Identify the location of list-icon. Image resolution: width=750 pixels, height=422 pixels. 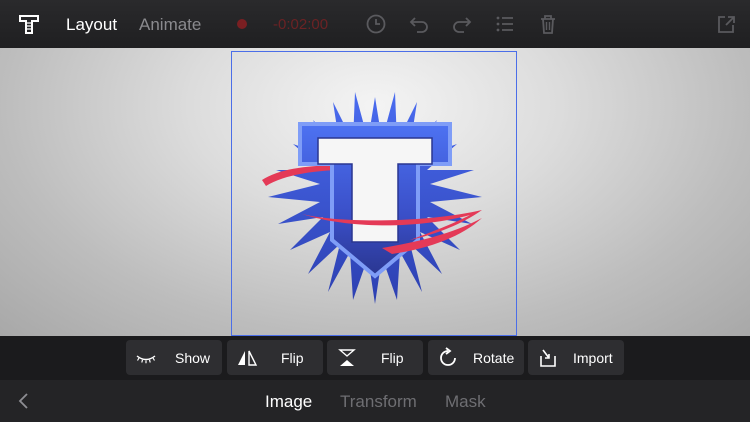
(505, 24).